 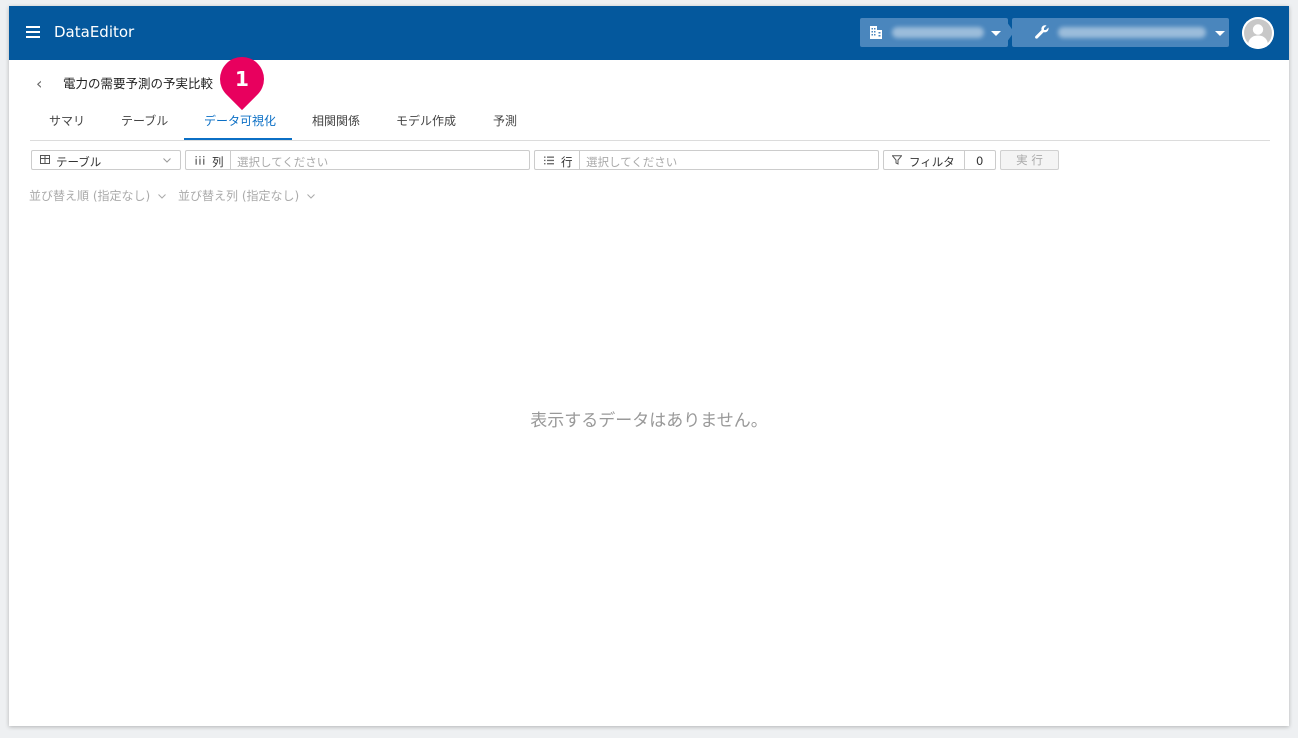 What do you see at coordinates (138, 83) in the screenshot?
I see `page-title: 電力の需要予測の予実比較` at bounding box center [138, 83].